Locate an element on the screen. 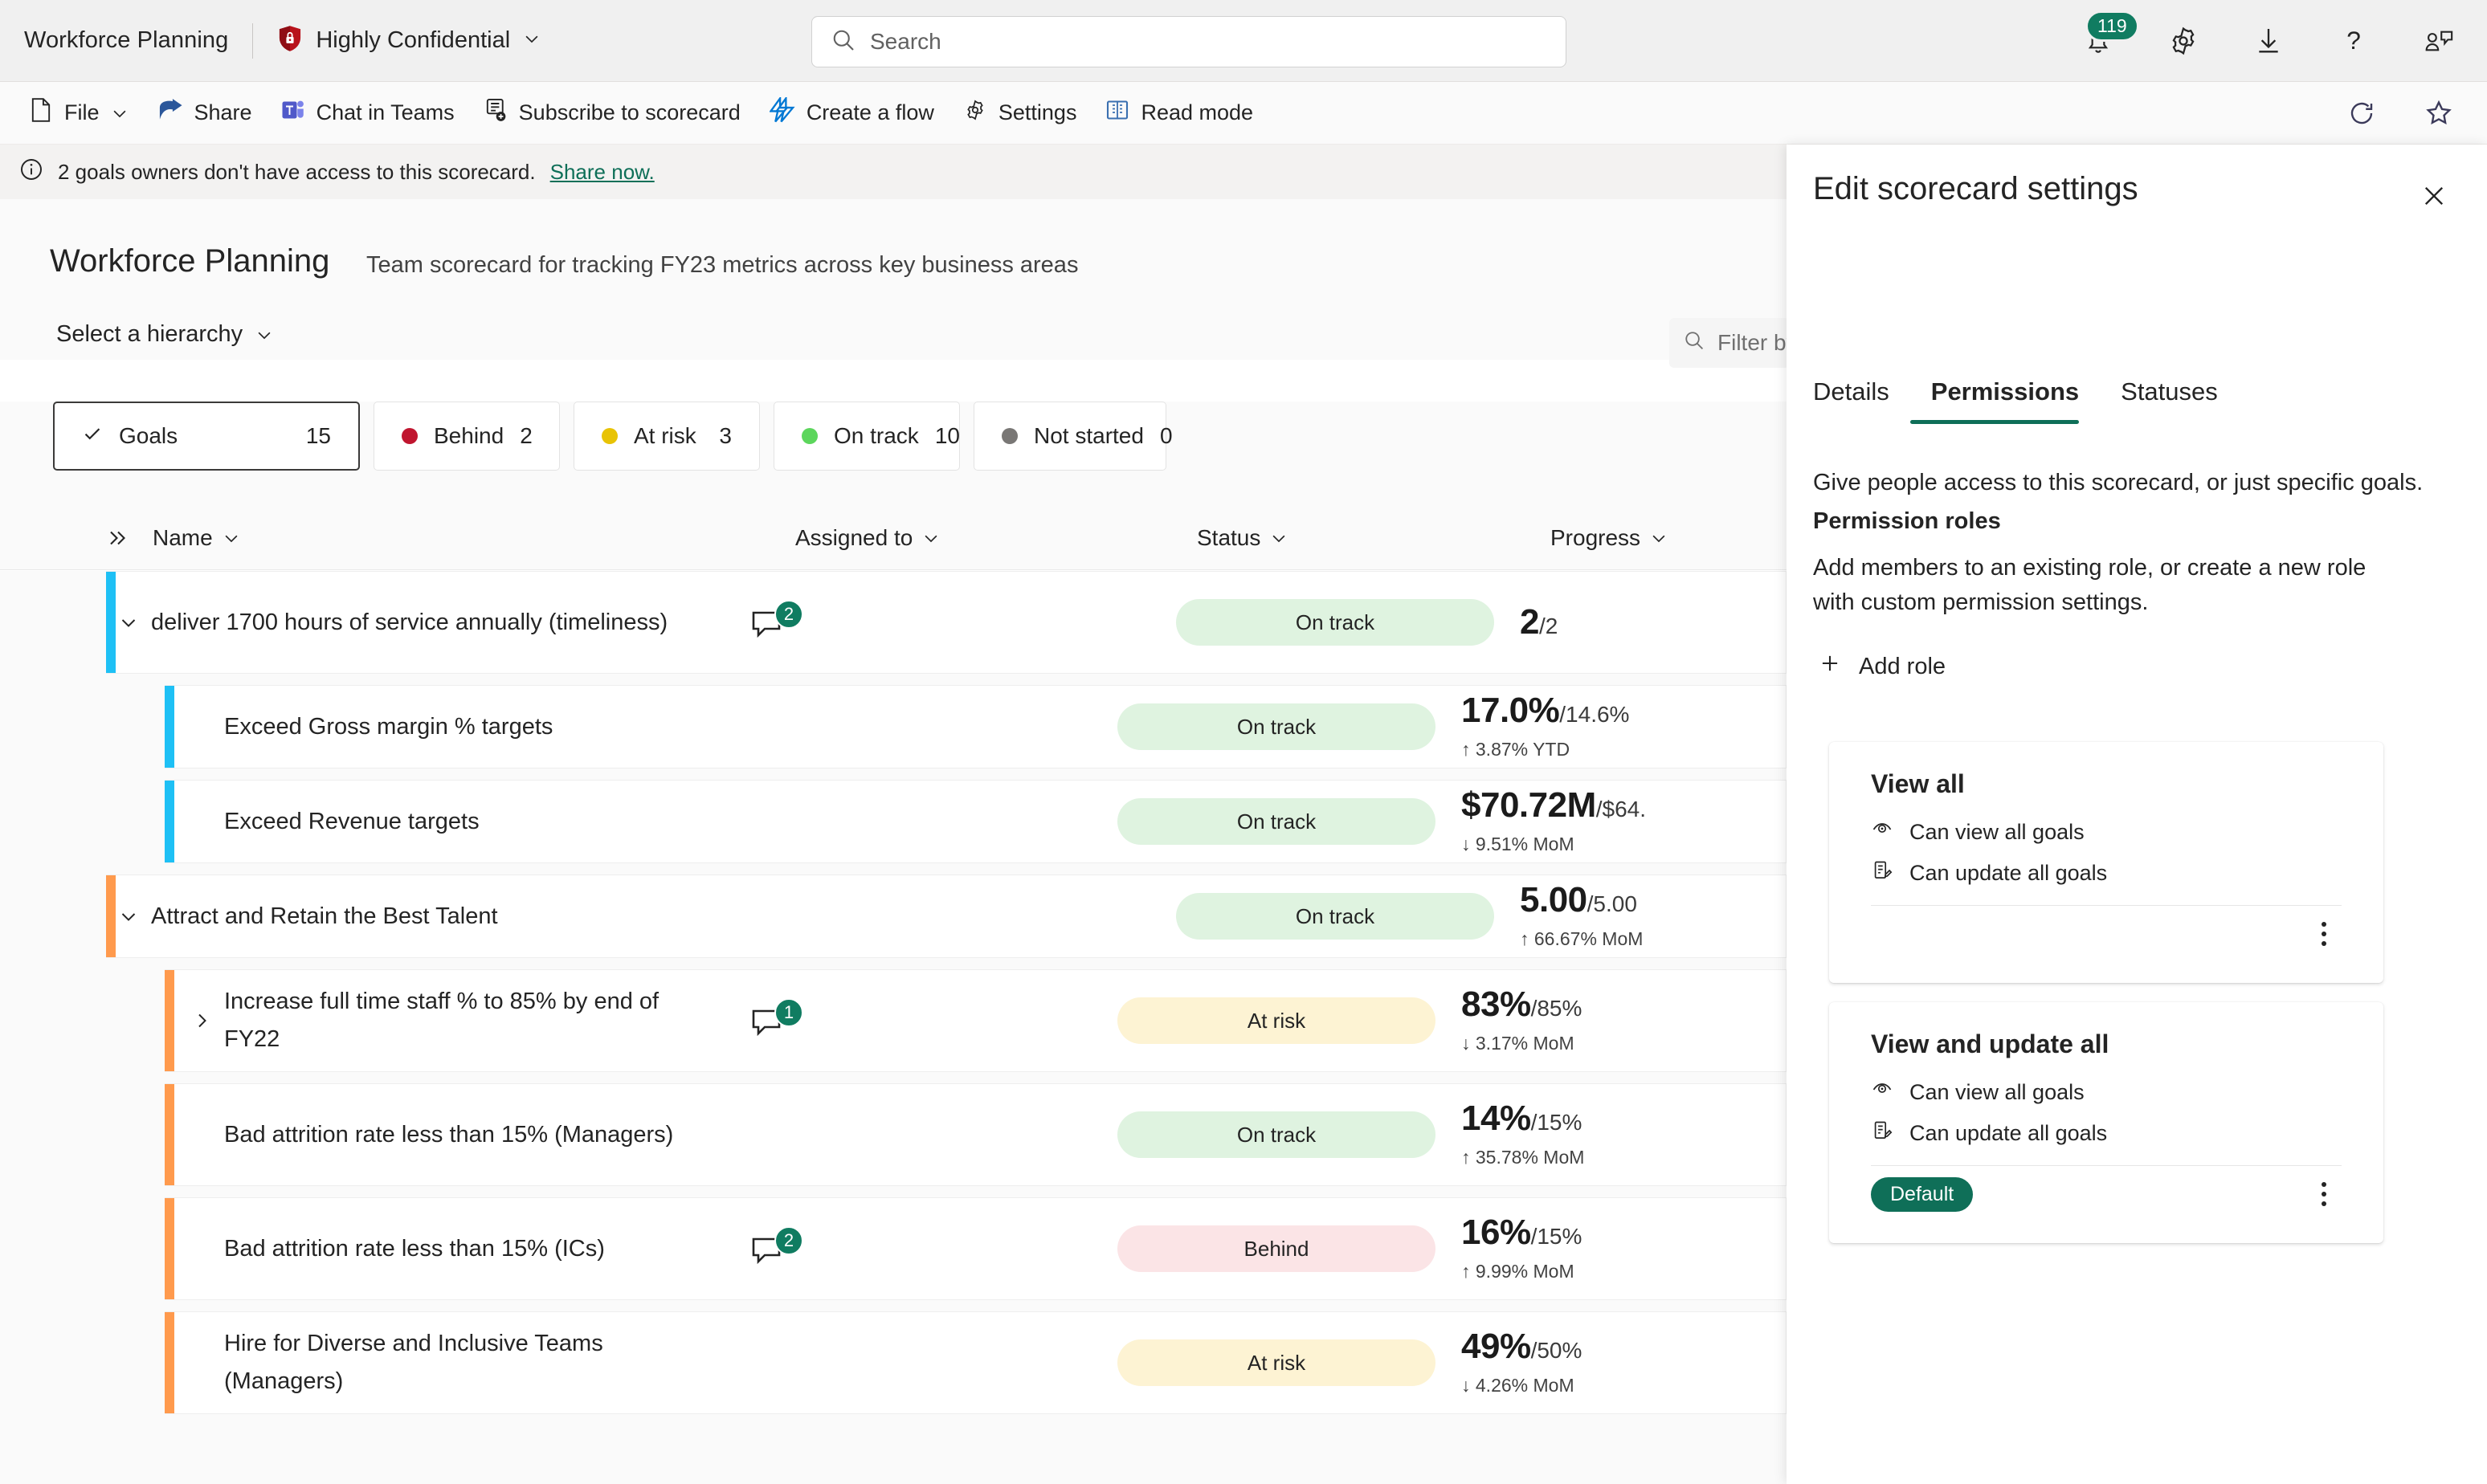 This screenshot has width=2487, height=1484. notification-badge: 119 is located at coordinates (2112, 26).